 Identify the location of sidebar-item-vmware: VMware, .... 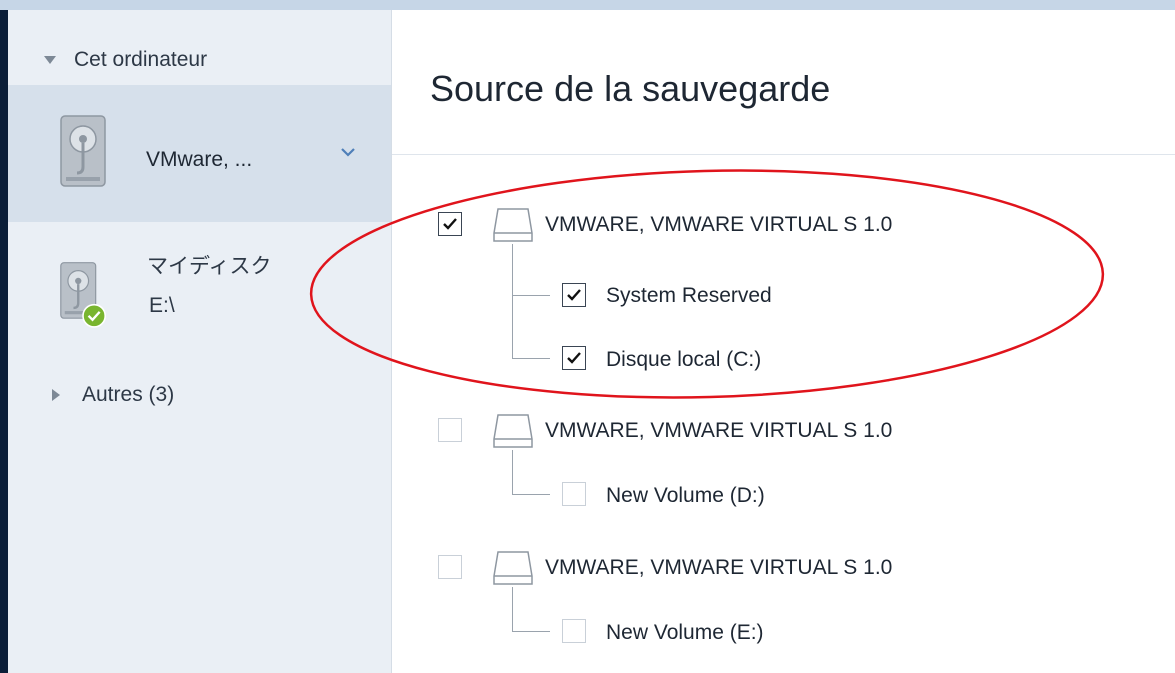
(199, 153).